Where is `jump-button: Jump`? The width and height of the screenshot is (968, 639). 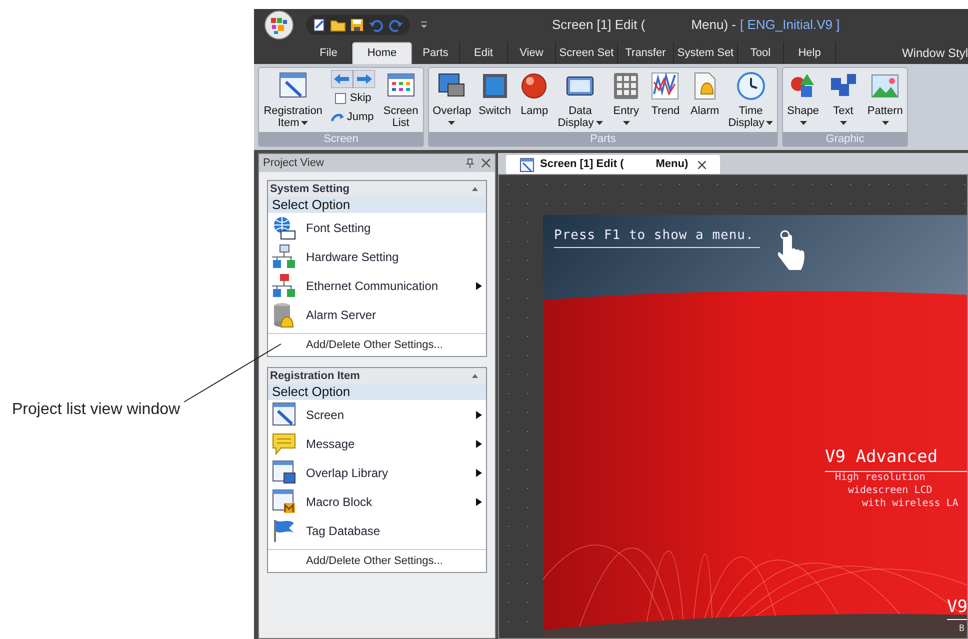
jump-button: Jump is located at coordinates (352, 116).